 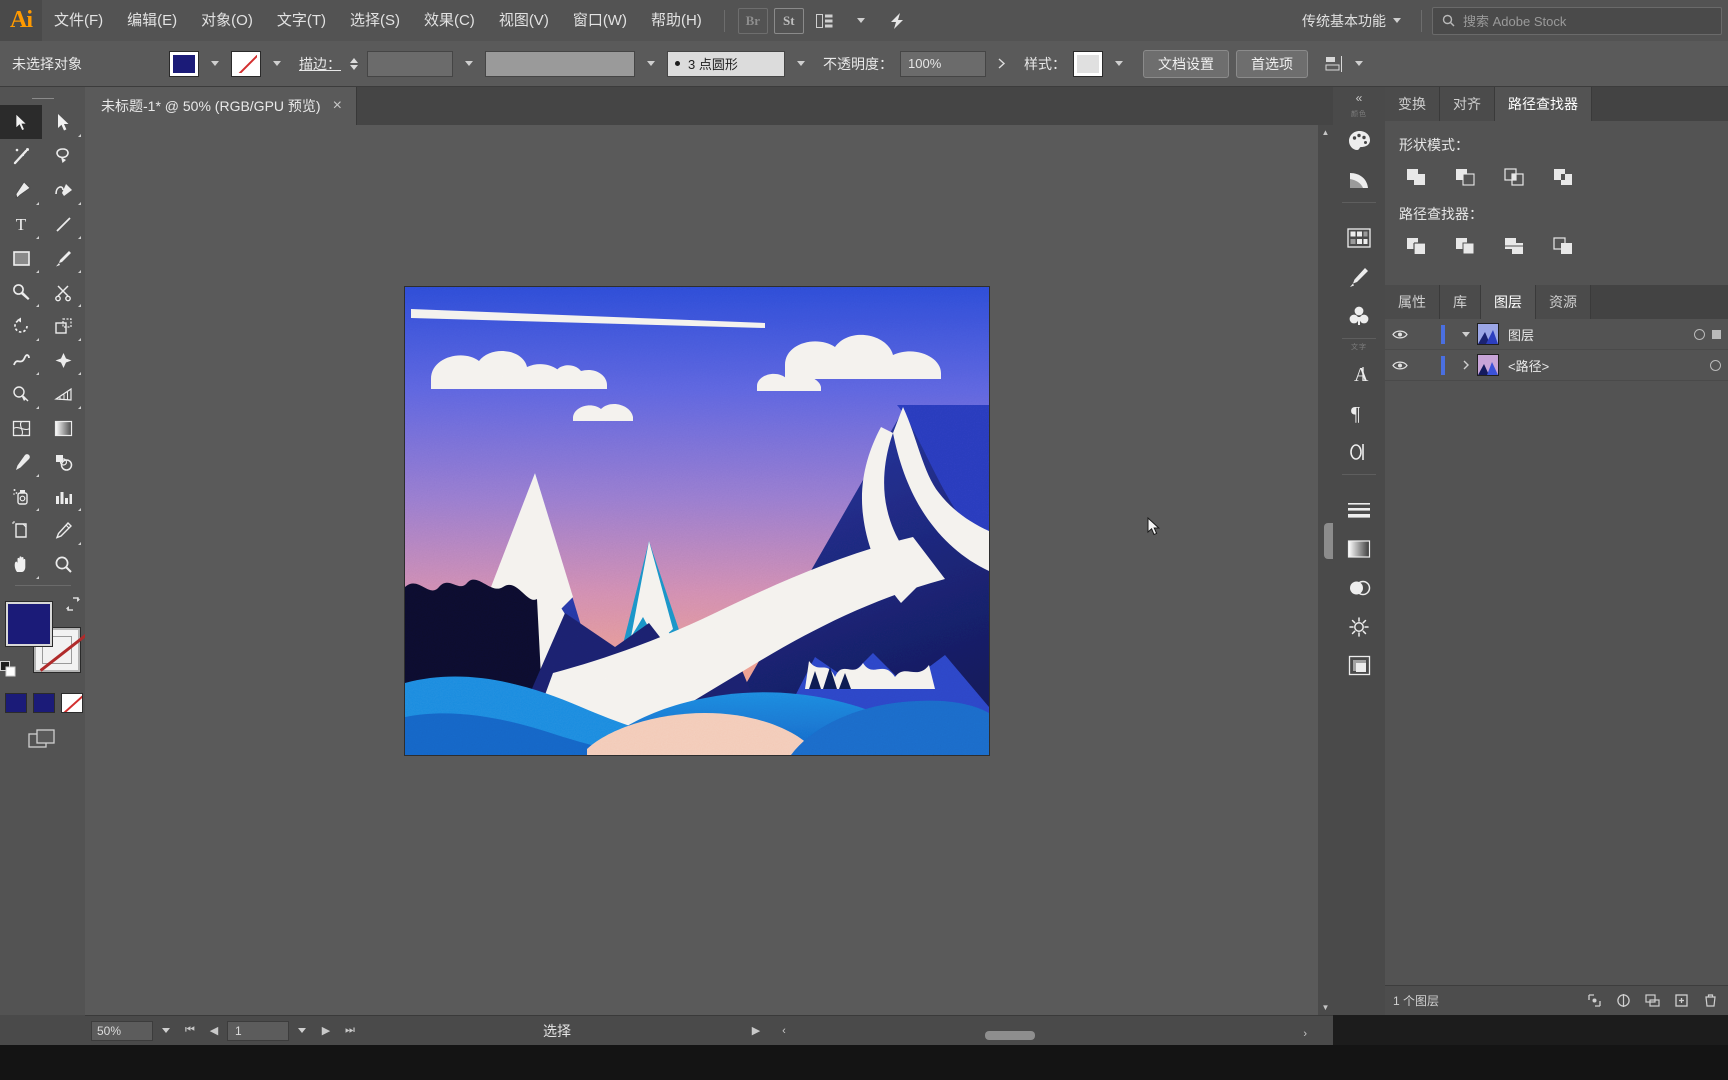 I want to click on create-sublayer-icon, so click(x=1652, y=1001).